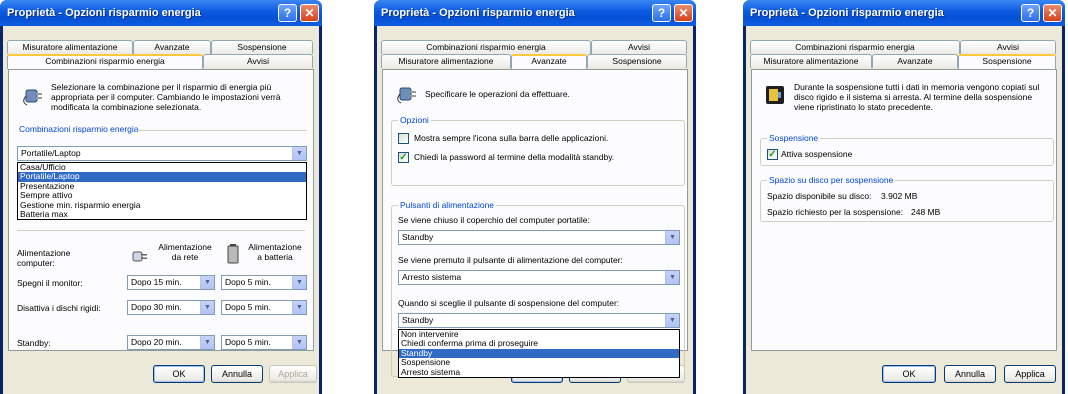 The image size is (1068, 394). I want to click on tab-row-front: Combinazioni risparmio energia Avvisi, so click(161, 61).